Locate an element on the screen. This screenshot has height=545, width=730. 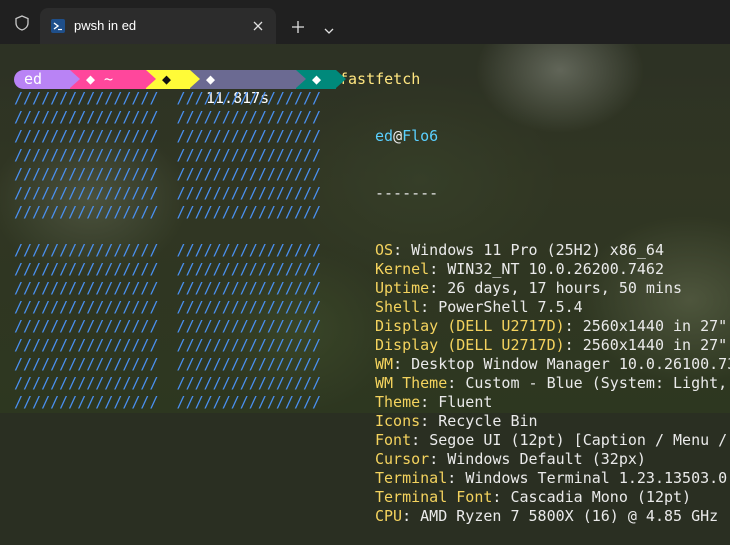
info-value: Windows Default (32px) is located at coordinates (546, 459).